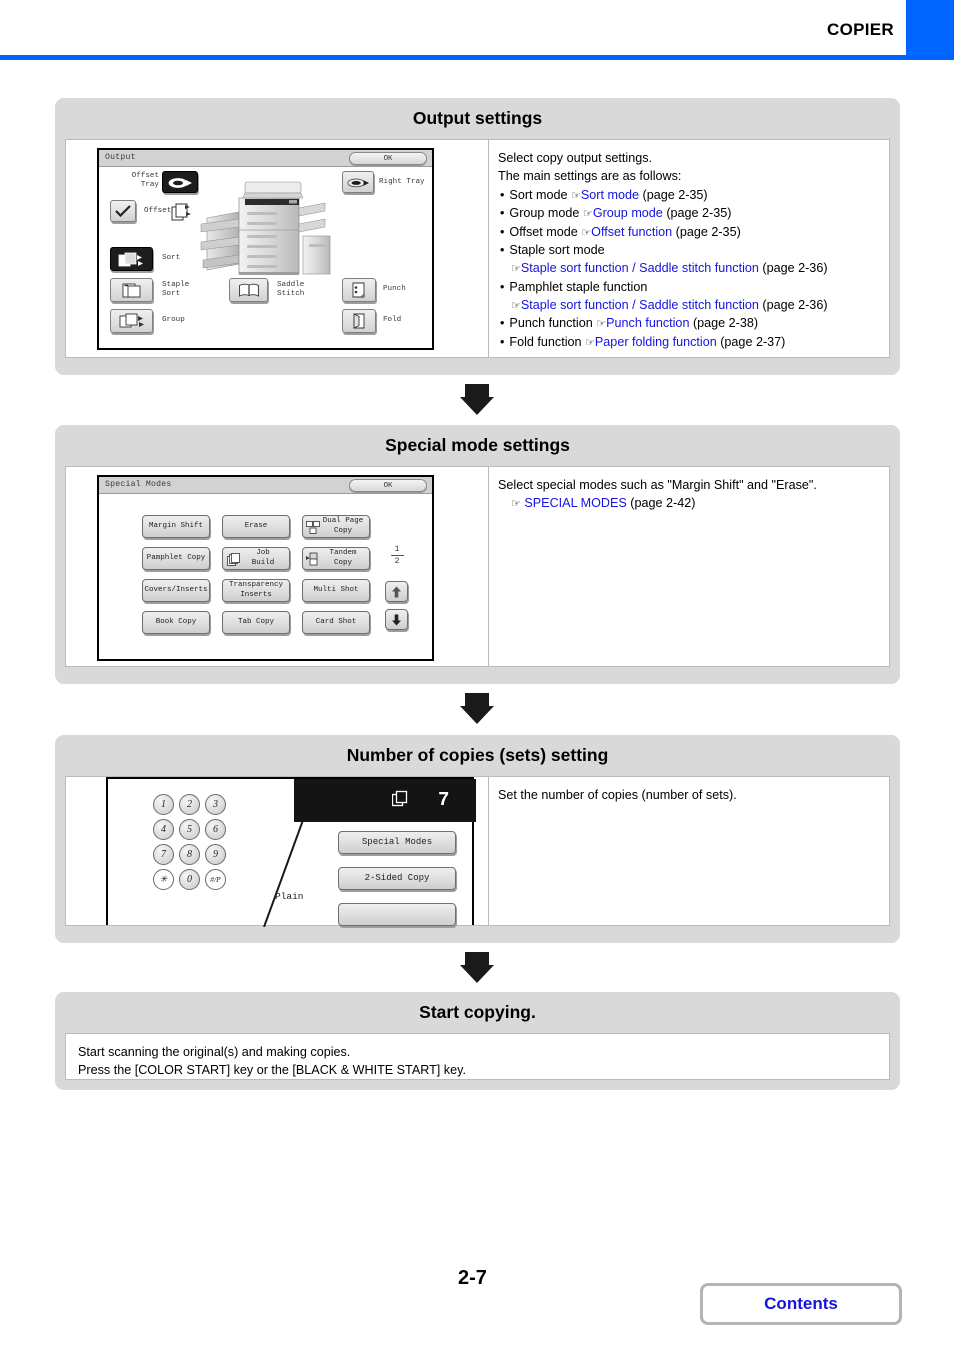 Image resolution: width=954 pixels, height=1350 pixels. Describe the element at coordinates (477, 755) in the screenshot. I see `section-title-number-of-copies: Number of copies (sets) setting` at that location.